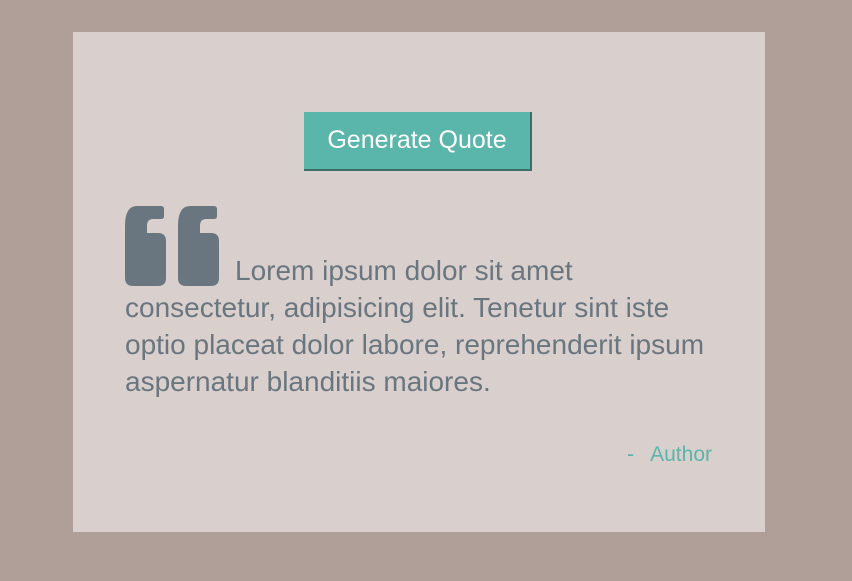 Image resolution: width=852 pixels, height=581 pixels. I want to click on author-name: Author, so click(681, 454).